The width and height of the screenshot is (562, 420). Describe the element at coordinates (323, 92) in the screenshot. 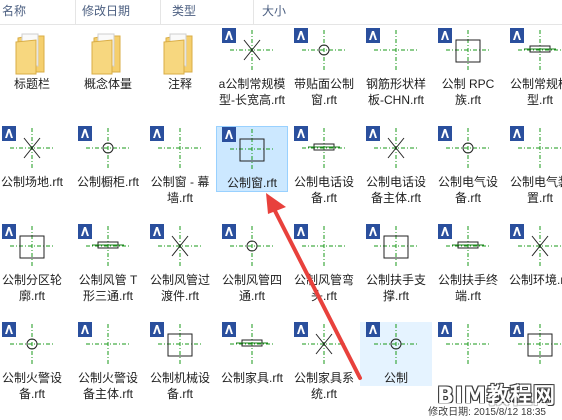

I see `file-label: 带贴面公制窗.rft` at that location.